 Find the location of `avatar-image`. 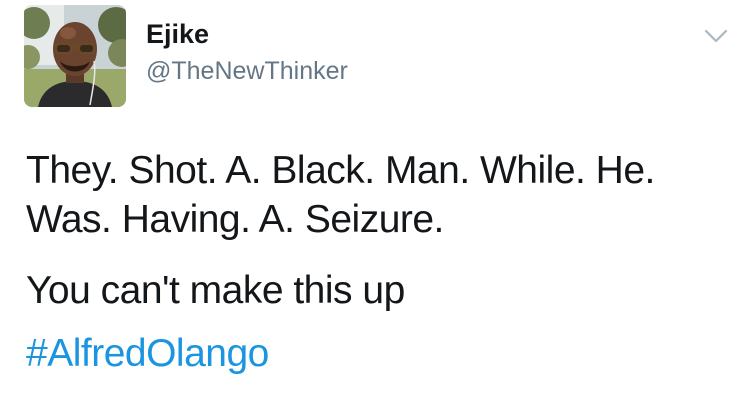

avatar-image is located at coordinates (75, 56).